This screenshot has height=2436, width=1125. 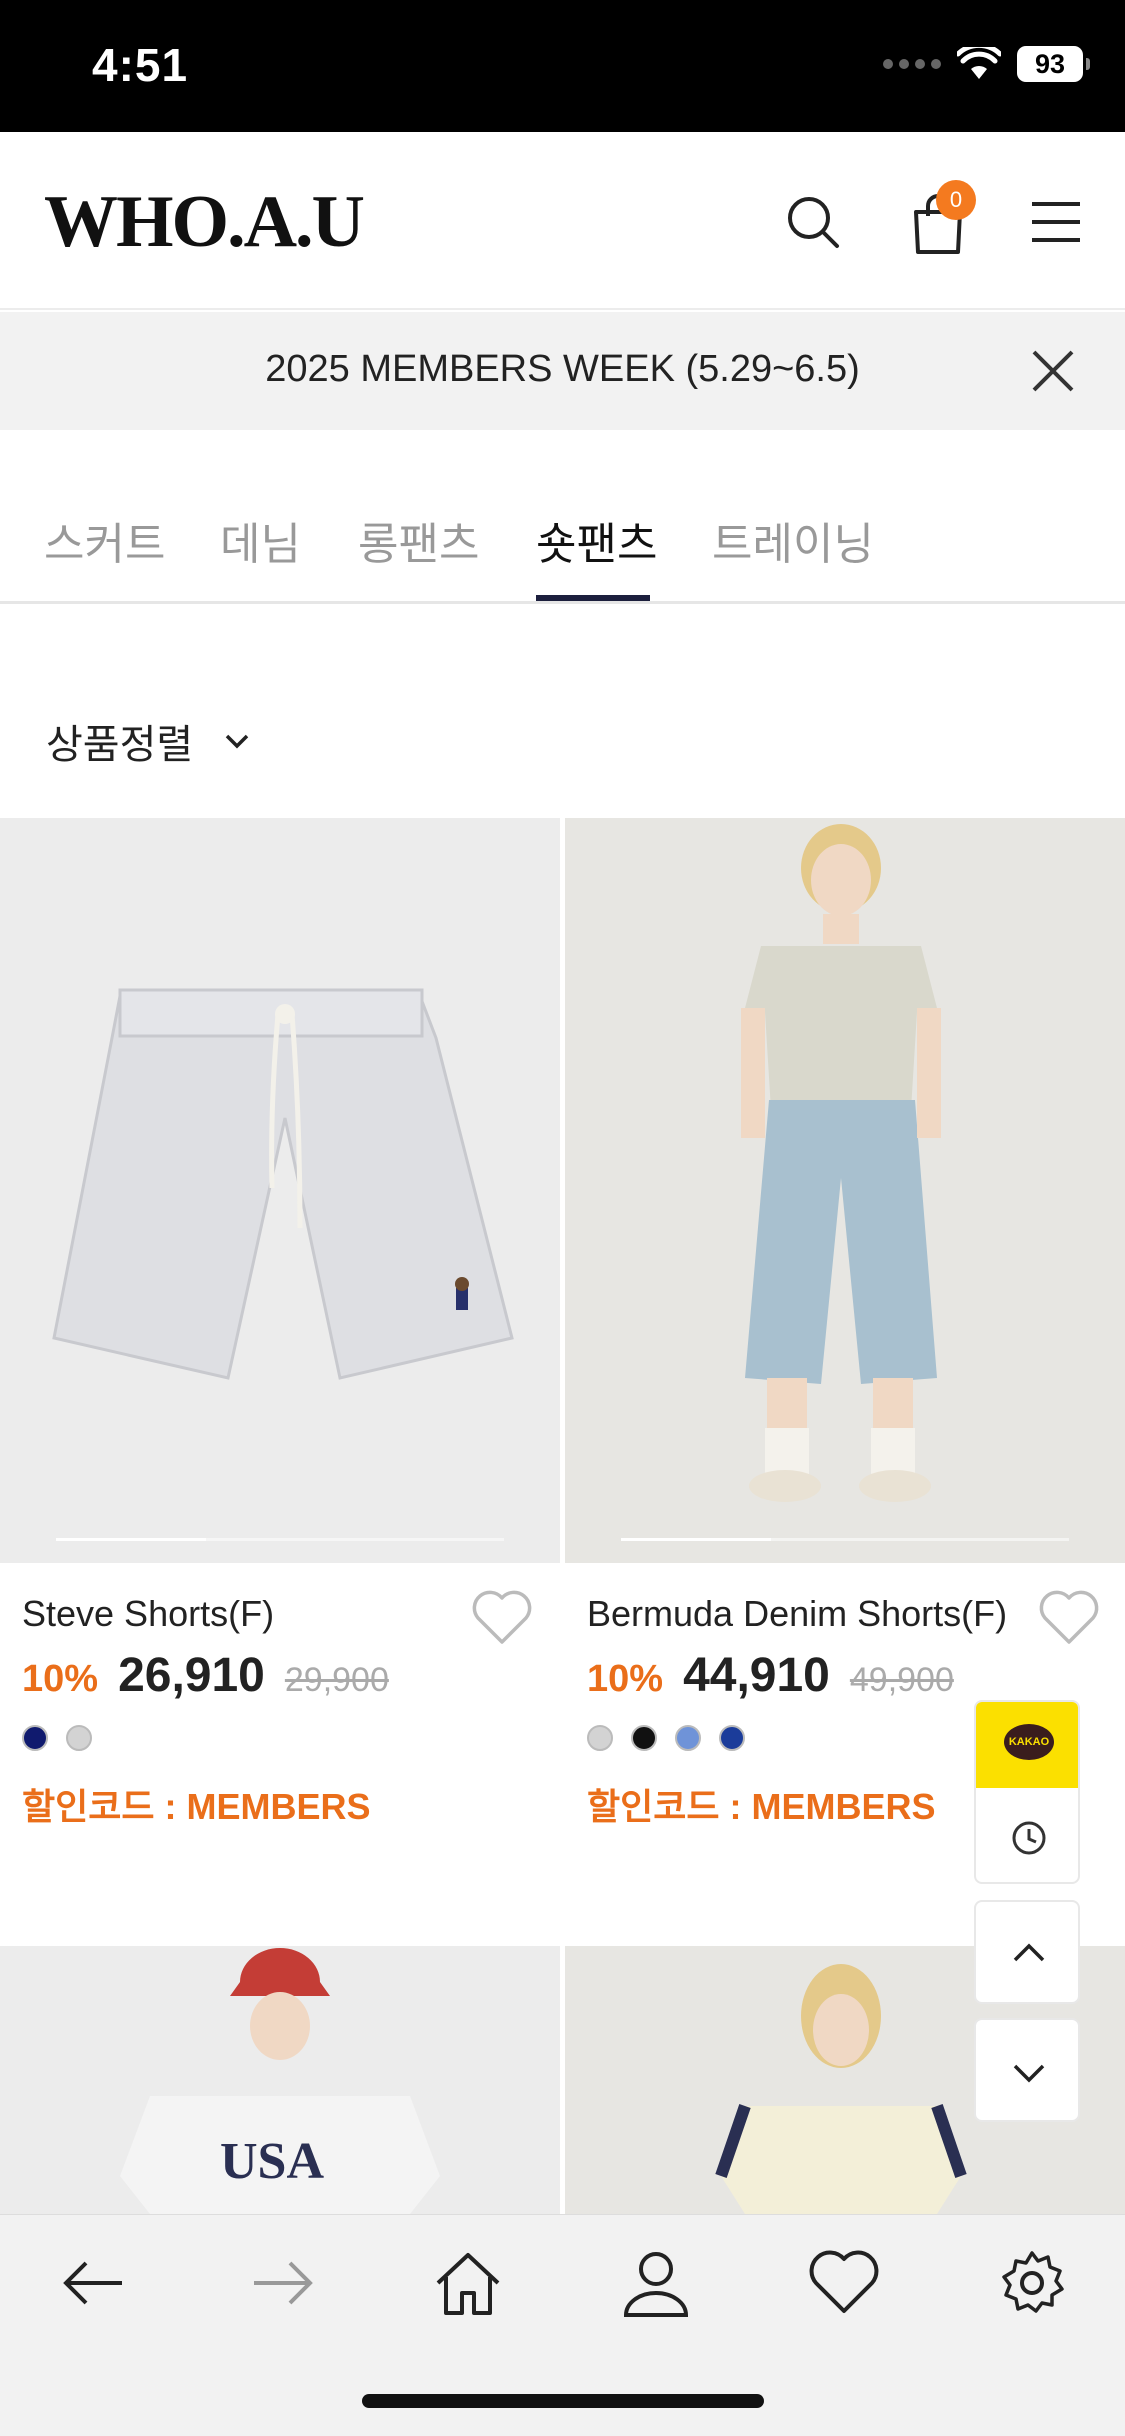 I want to click on sort-dropdown: 상품정렬, so click(x=148, y=741).